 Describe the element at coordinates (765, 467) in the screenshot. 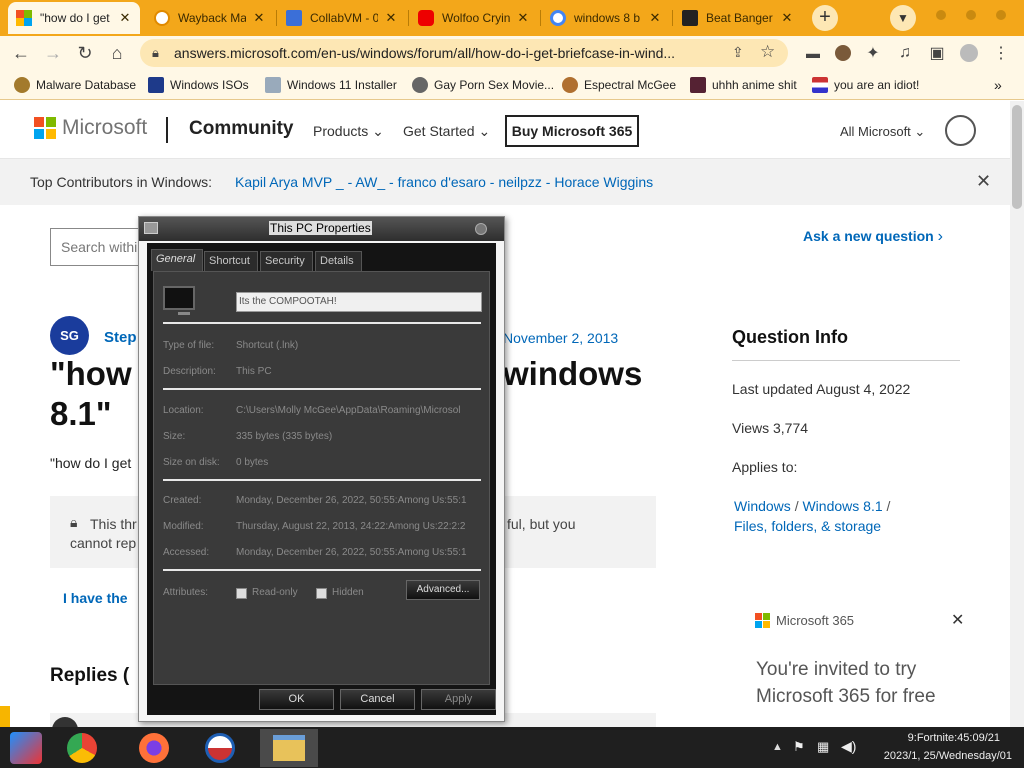

I see `applies-to-label: Applies to:` at that location.